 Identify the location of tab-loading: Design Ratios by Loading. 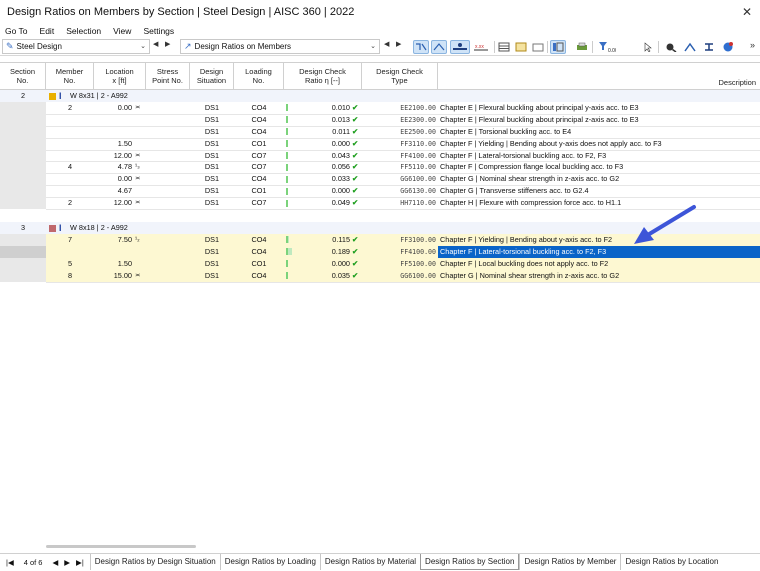
(269, 562).